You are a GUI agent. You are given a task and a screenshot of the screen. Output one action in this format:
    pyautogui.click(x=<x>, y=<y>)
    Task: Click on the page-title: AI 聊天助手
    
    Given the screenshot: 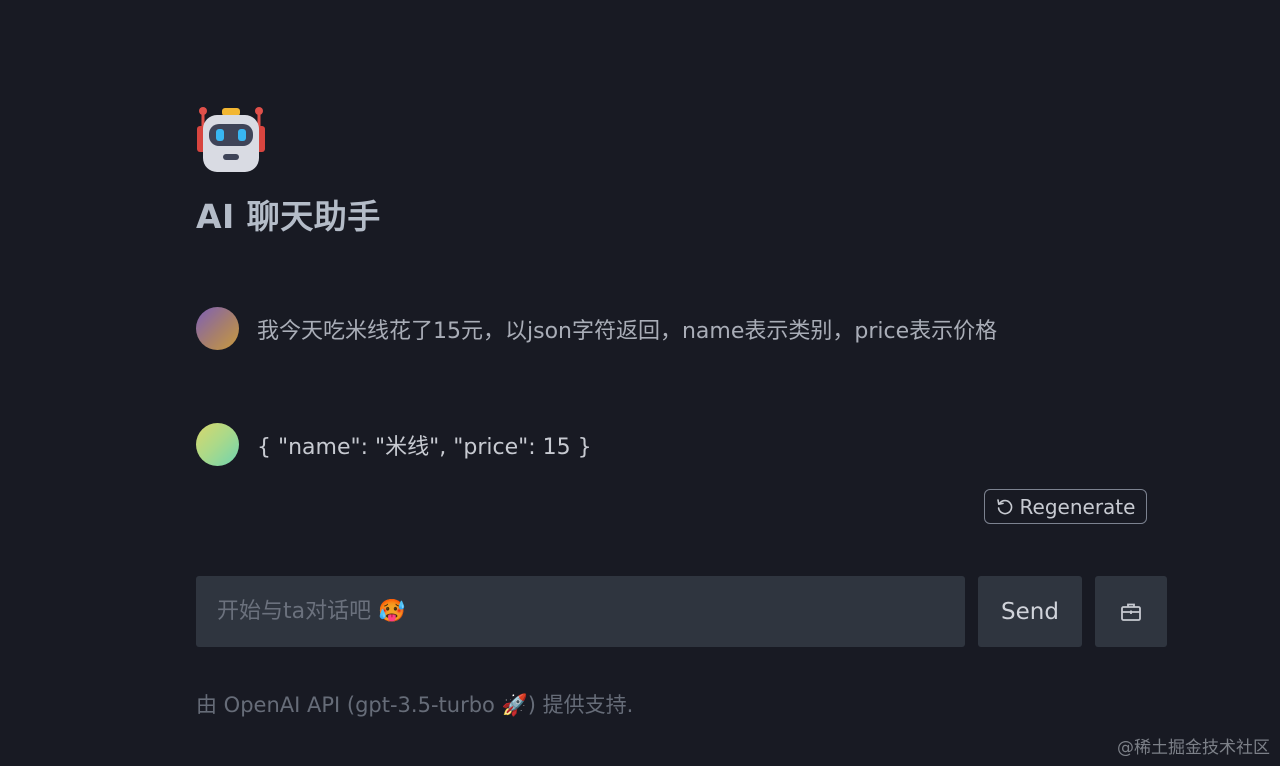 What is the action you would take?
    pyautogui.click(x=288, y=216)
    